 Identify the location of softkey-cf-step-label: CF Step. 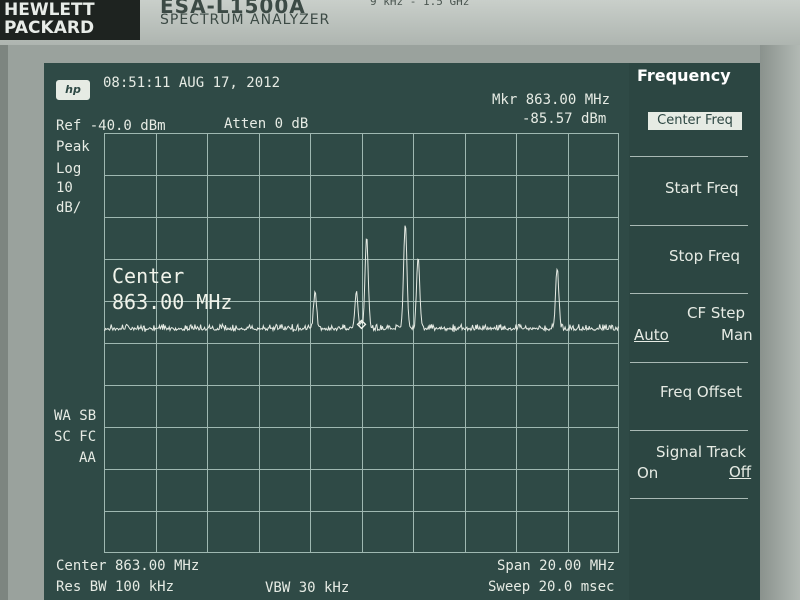
(716, 313).